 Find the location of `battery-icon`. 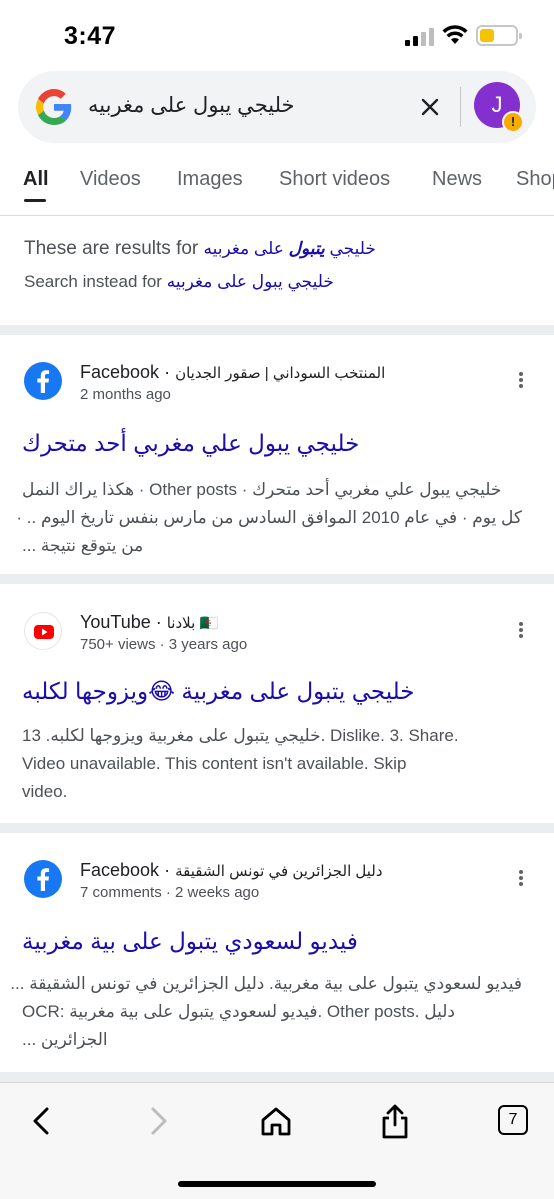

battery-icon is located at coordinates (499, 35).